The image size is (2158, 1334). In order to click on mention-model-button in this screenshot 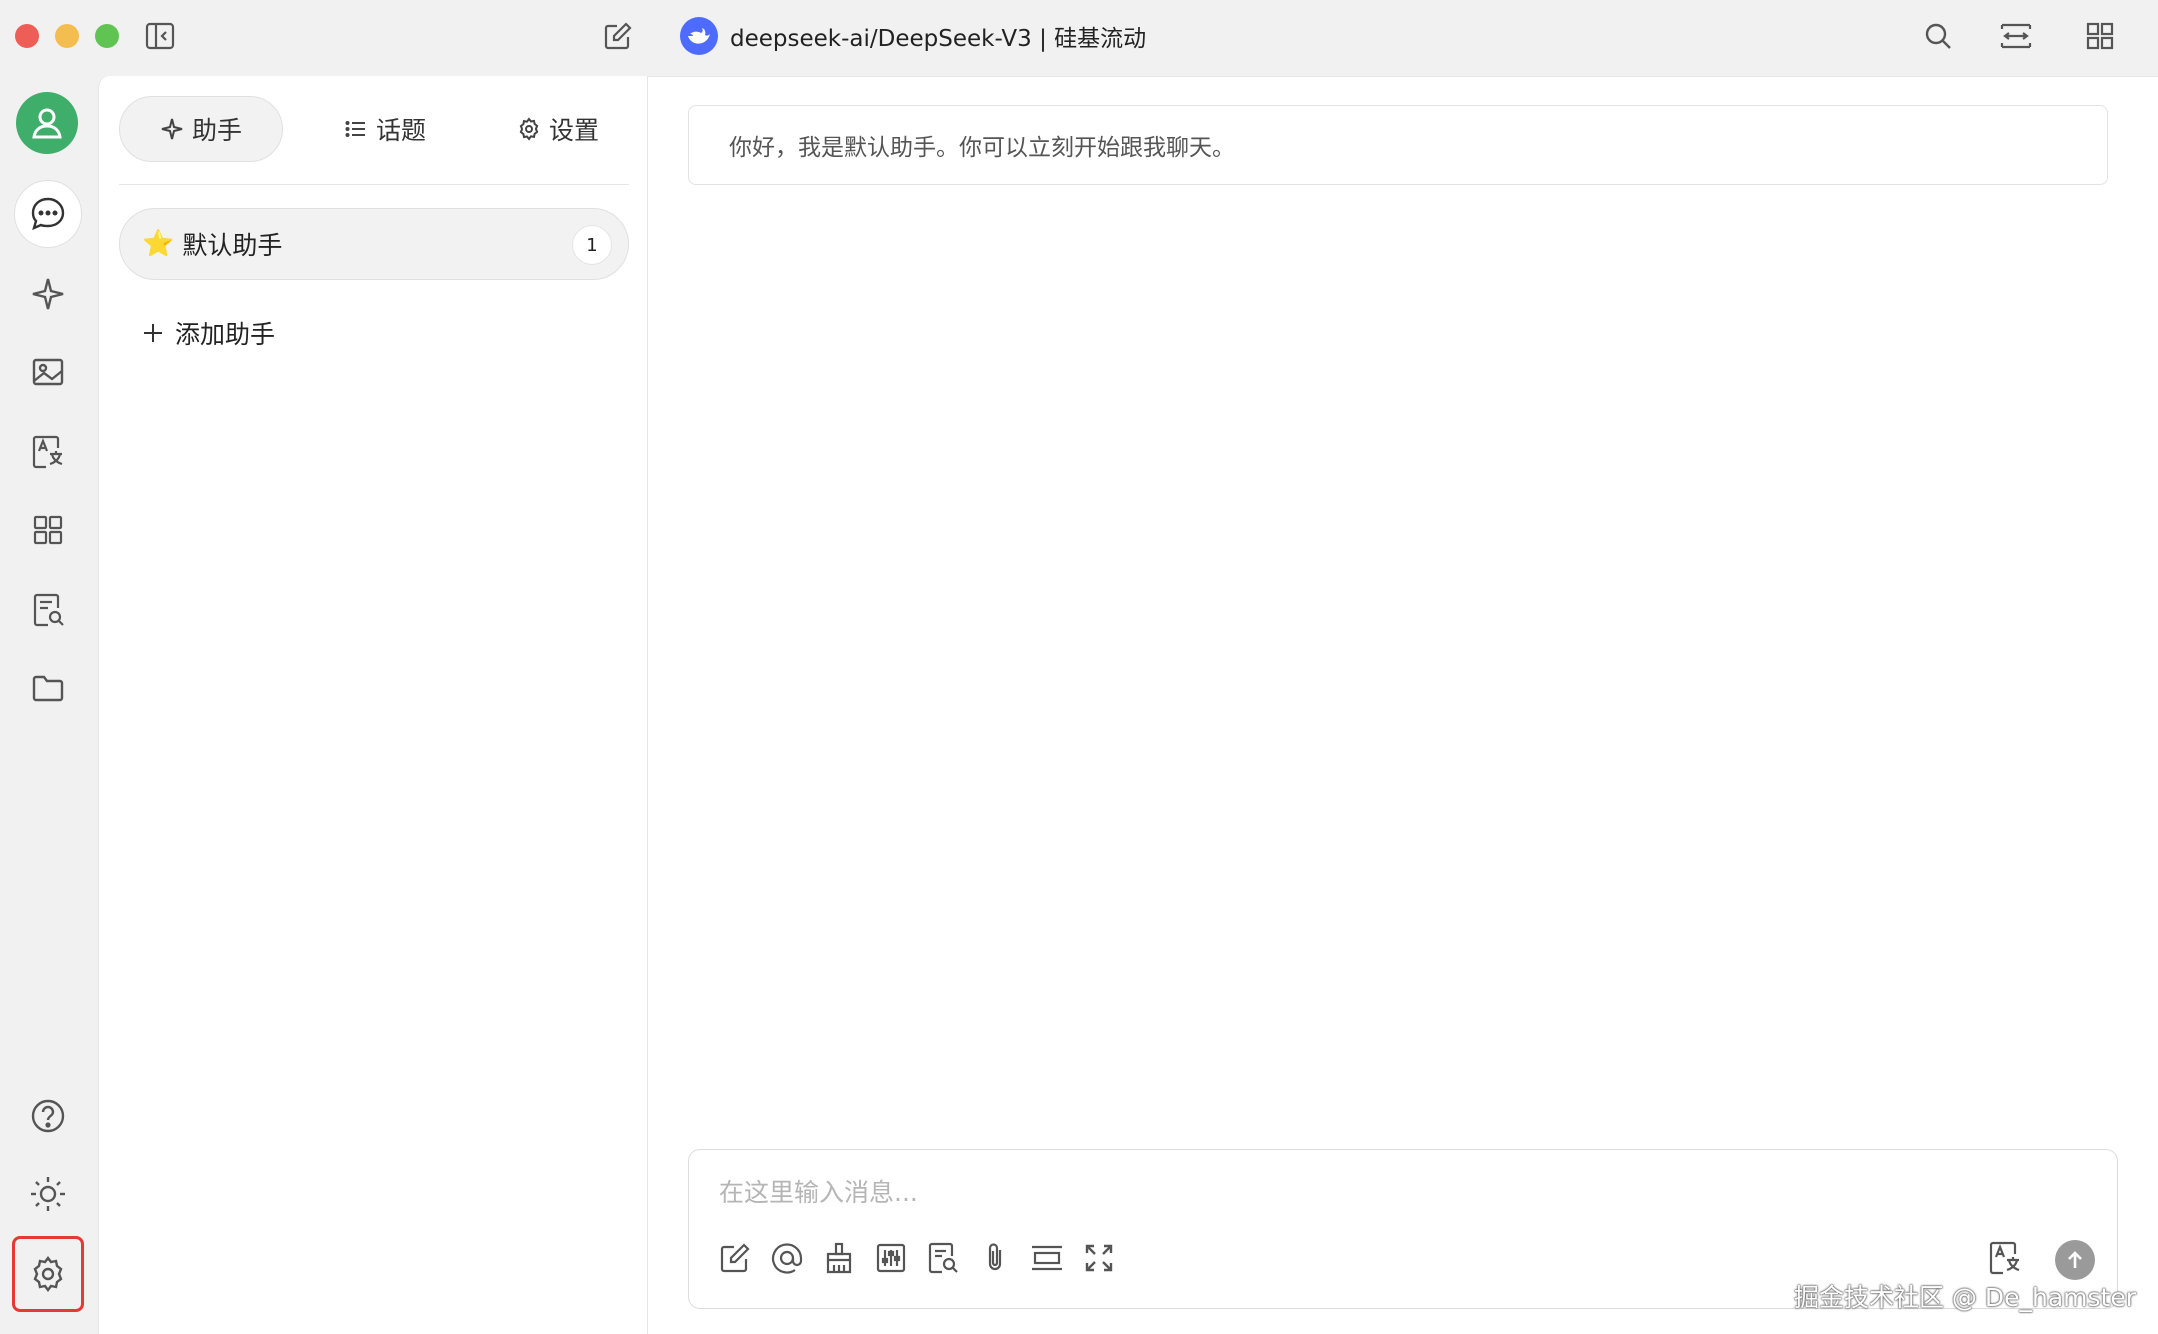, I will do `click(787, 1258)`.